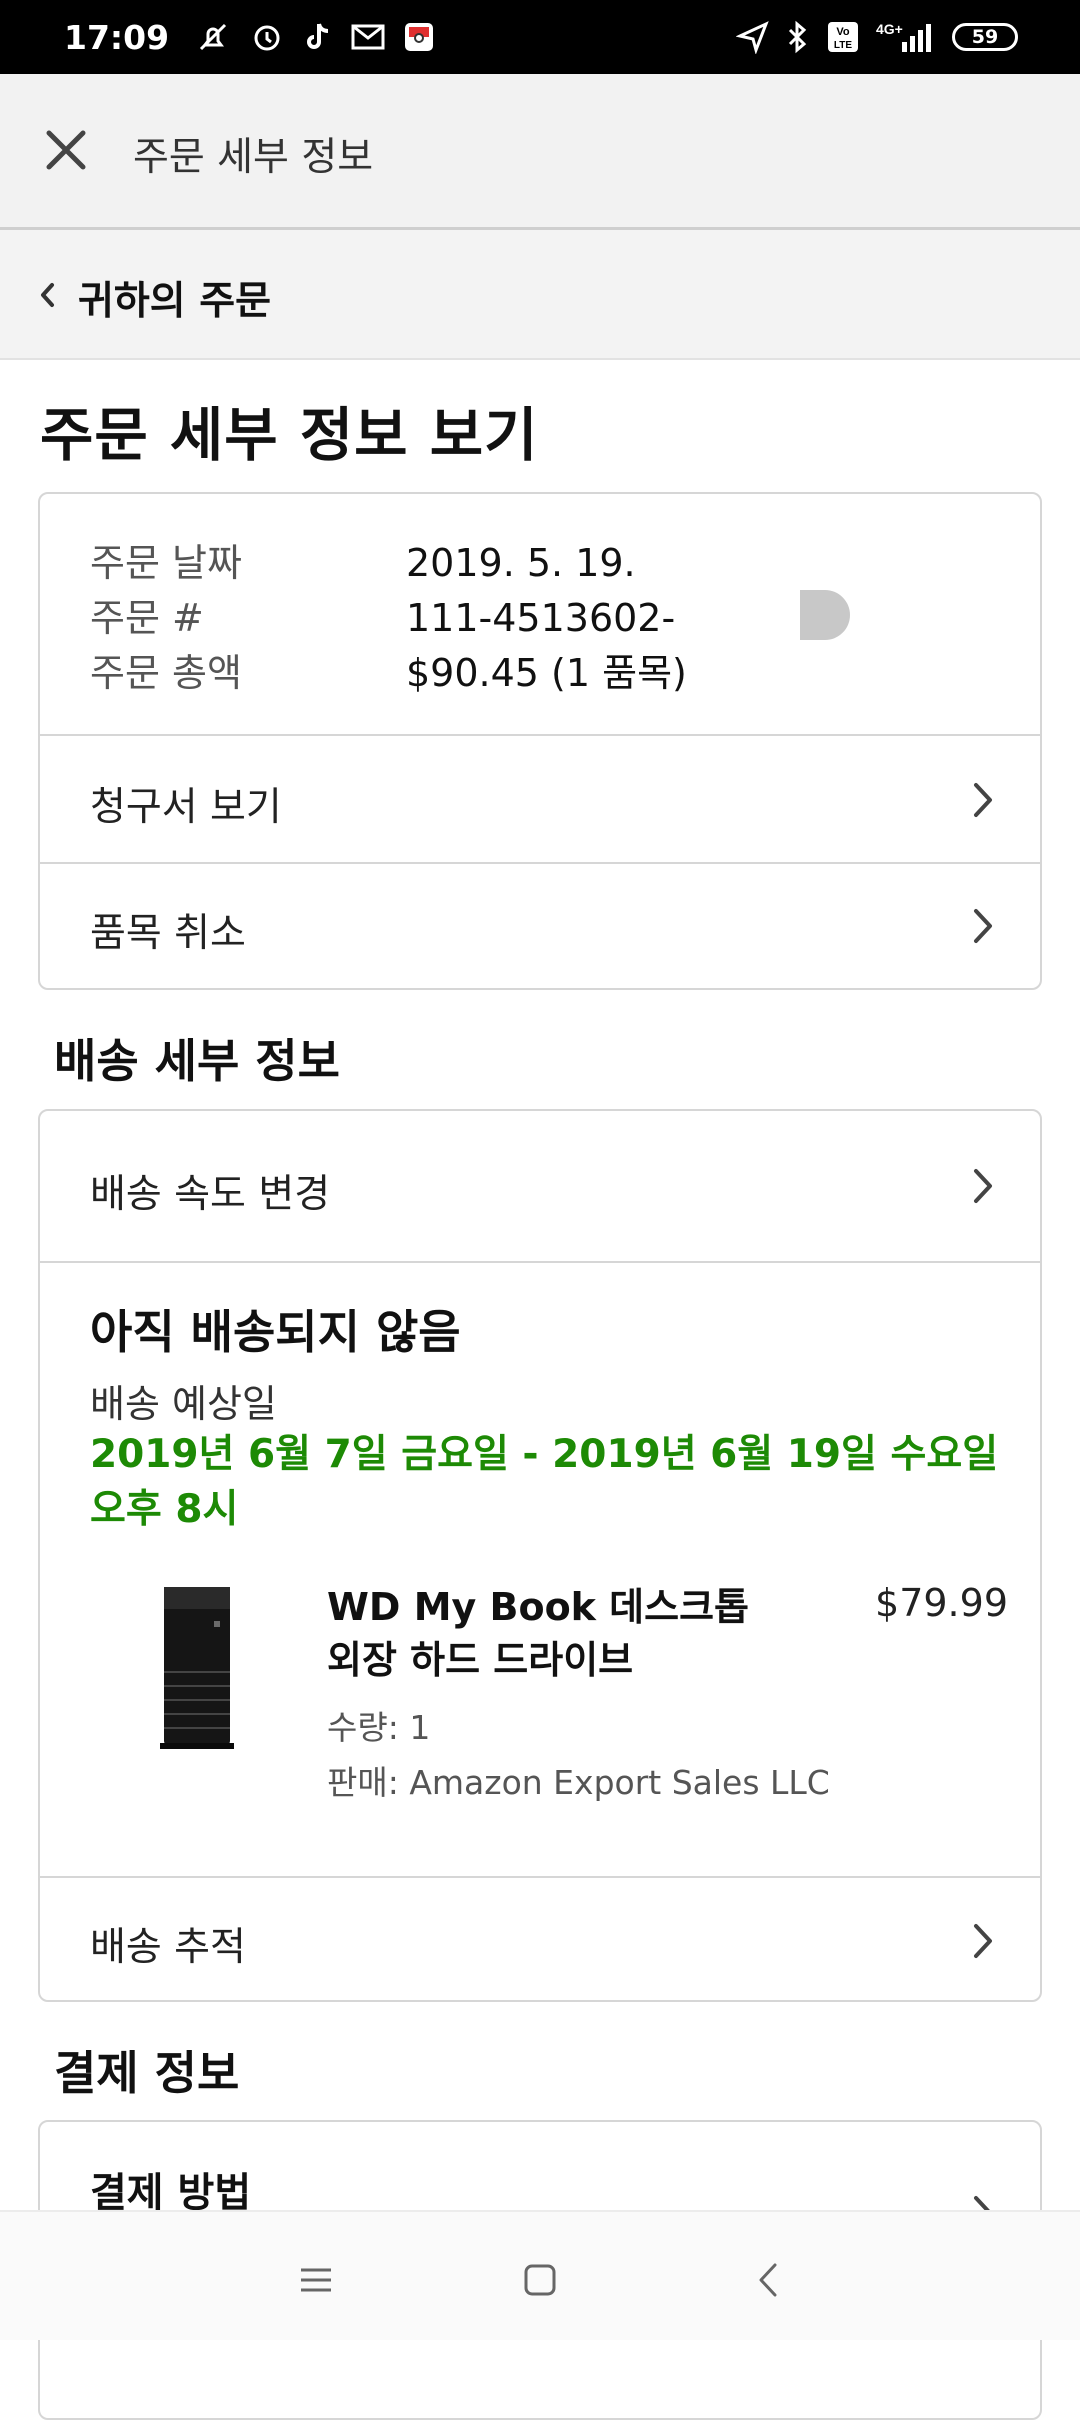  Describe the element at coordinates (540, 798) in the screenshot. I see `view-invoice-row: 청구서 보기` at that location.